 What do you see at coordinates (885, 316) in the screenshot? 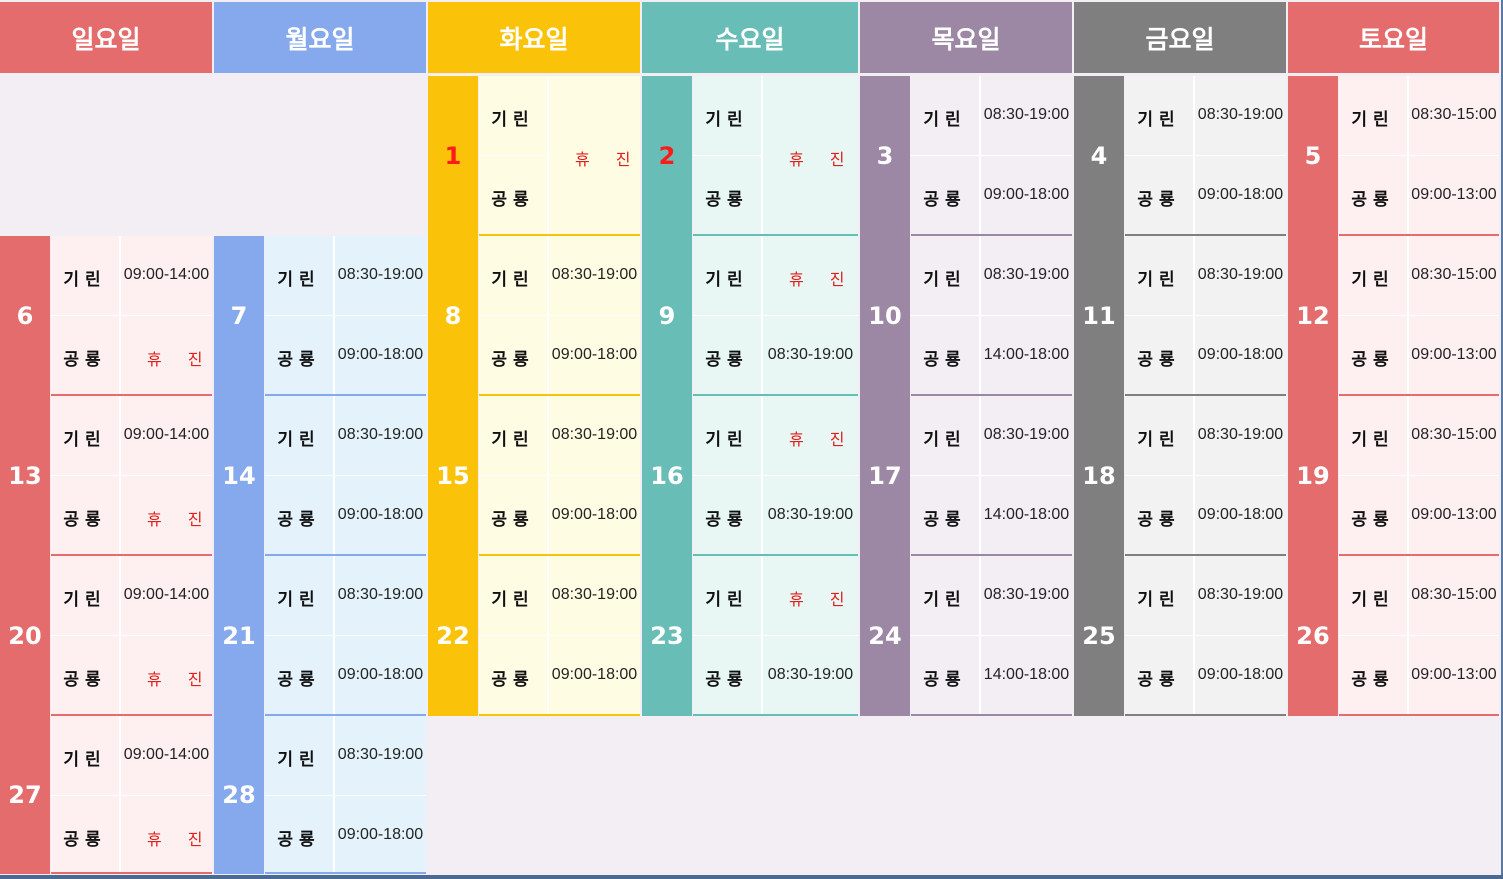
I see `day-number: 10` at bounding box center [885, 316].